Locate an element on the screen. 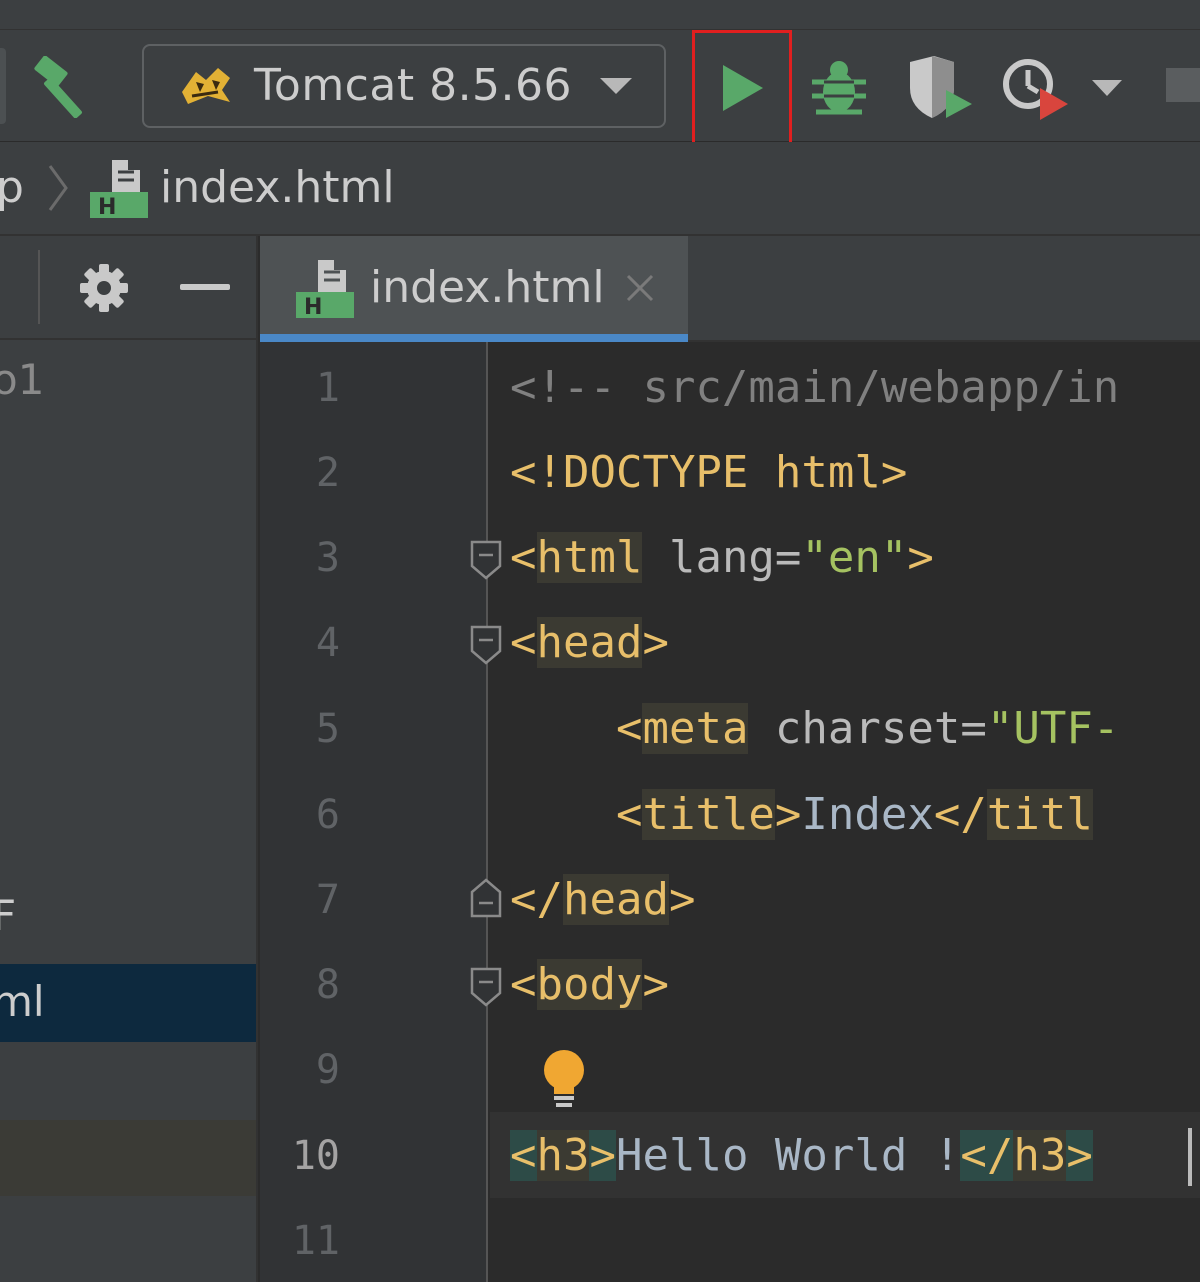 The image size is (1200, 1282). tree-item-highlighted is located at coordinates (128, 1158).